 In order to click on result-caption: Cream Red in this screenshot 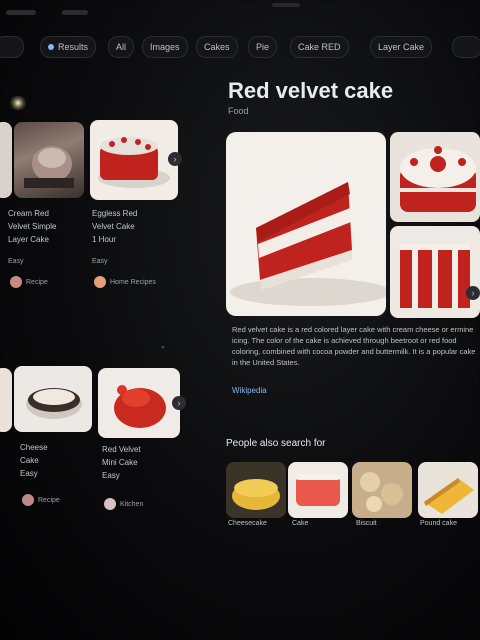, I will do `click(28, 213)`.